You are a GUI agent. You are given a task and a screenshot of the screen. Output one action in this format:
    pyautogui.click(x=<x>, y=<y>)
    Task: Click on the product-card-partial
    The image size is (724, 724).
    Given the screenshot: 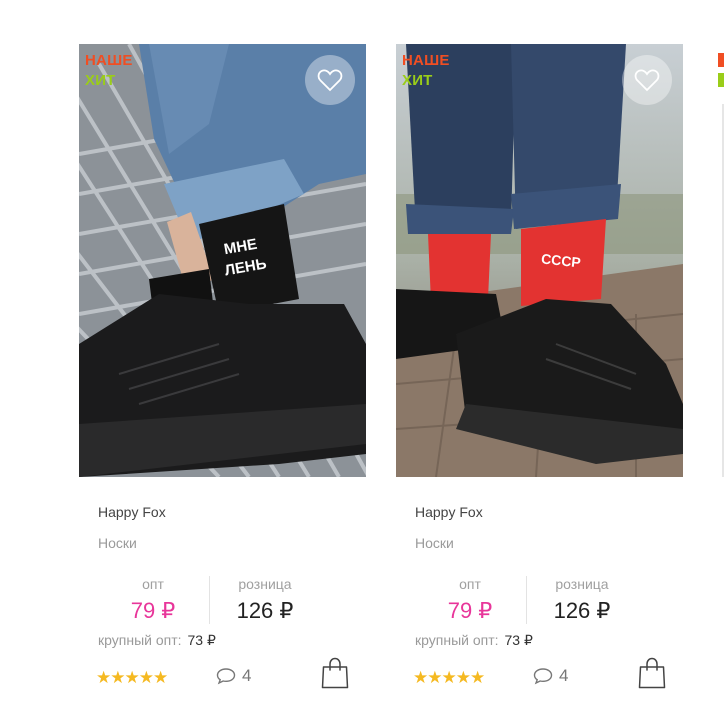 What is the action you would take?
    pyautogui.click(x=718, y=260)
    